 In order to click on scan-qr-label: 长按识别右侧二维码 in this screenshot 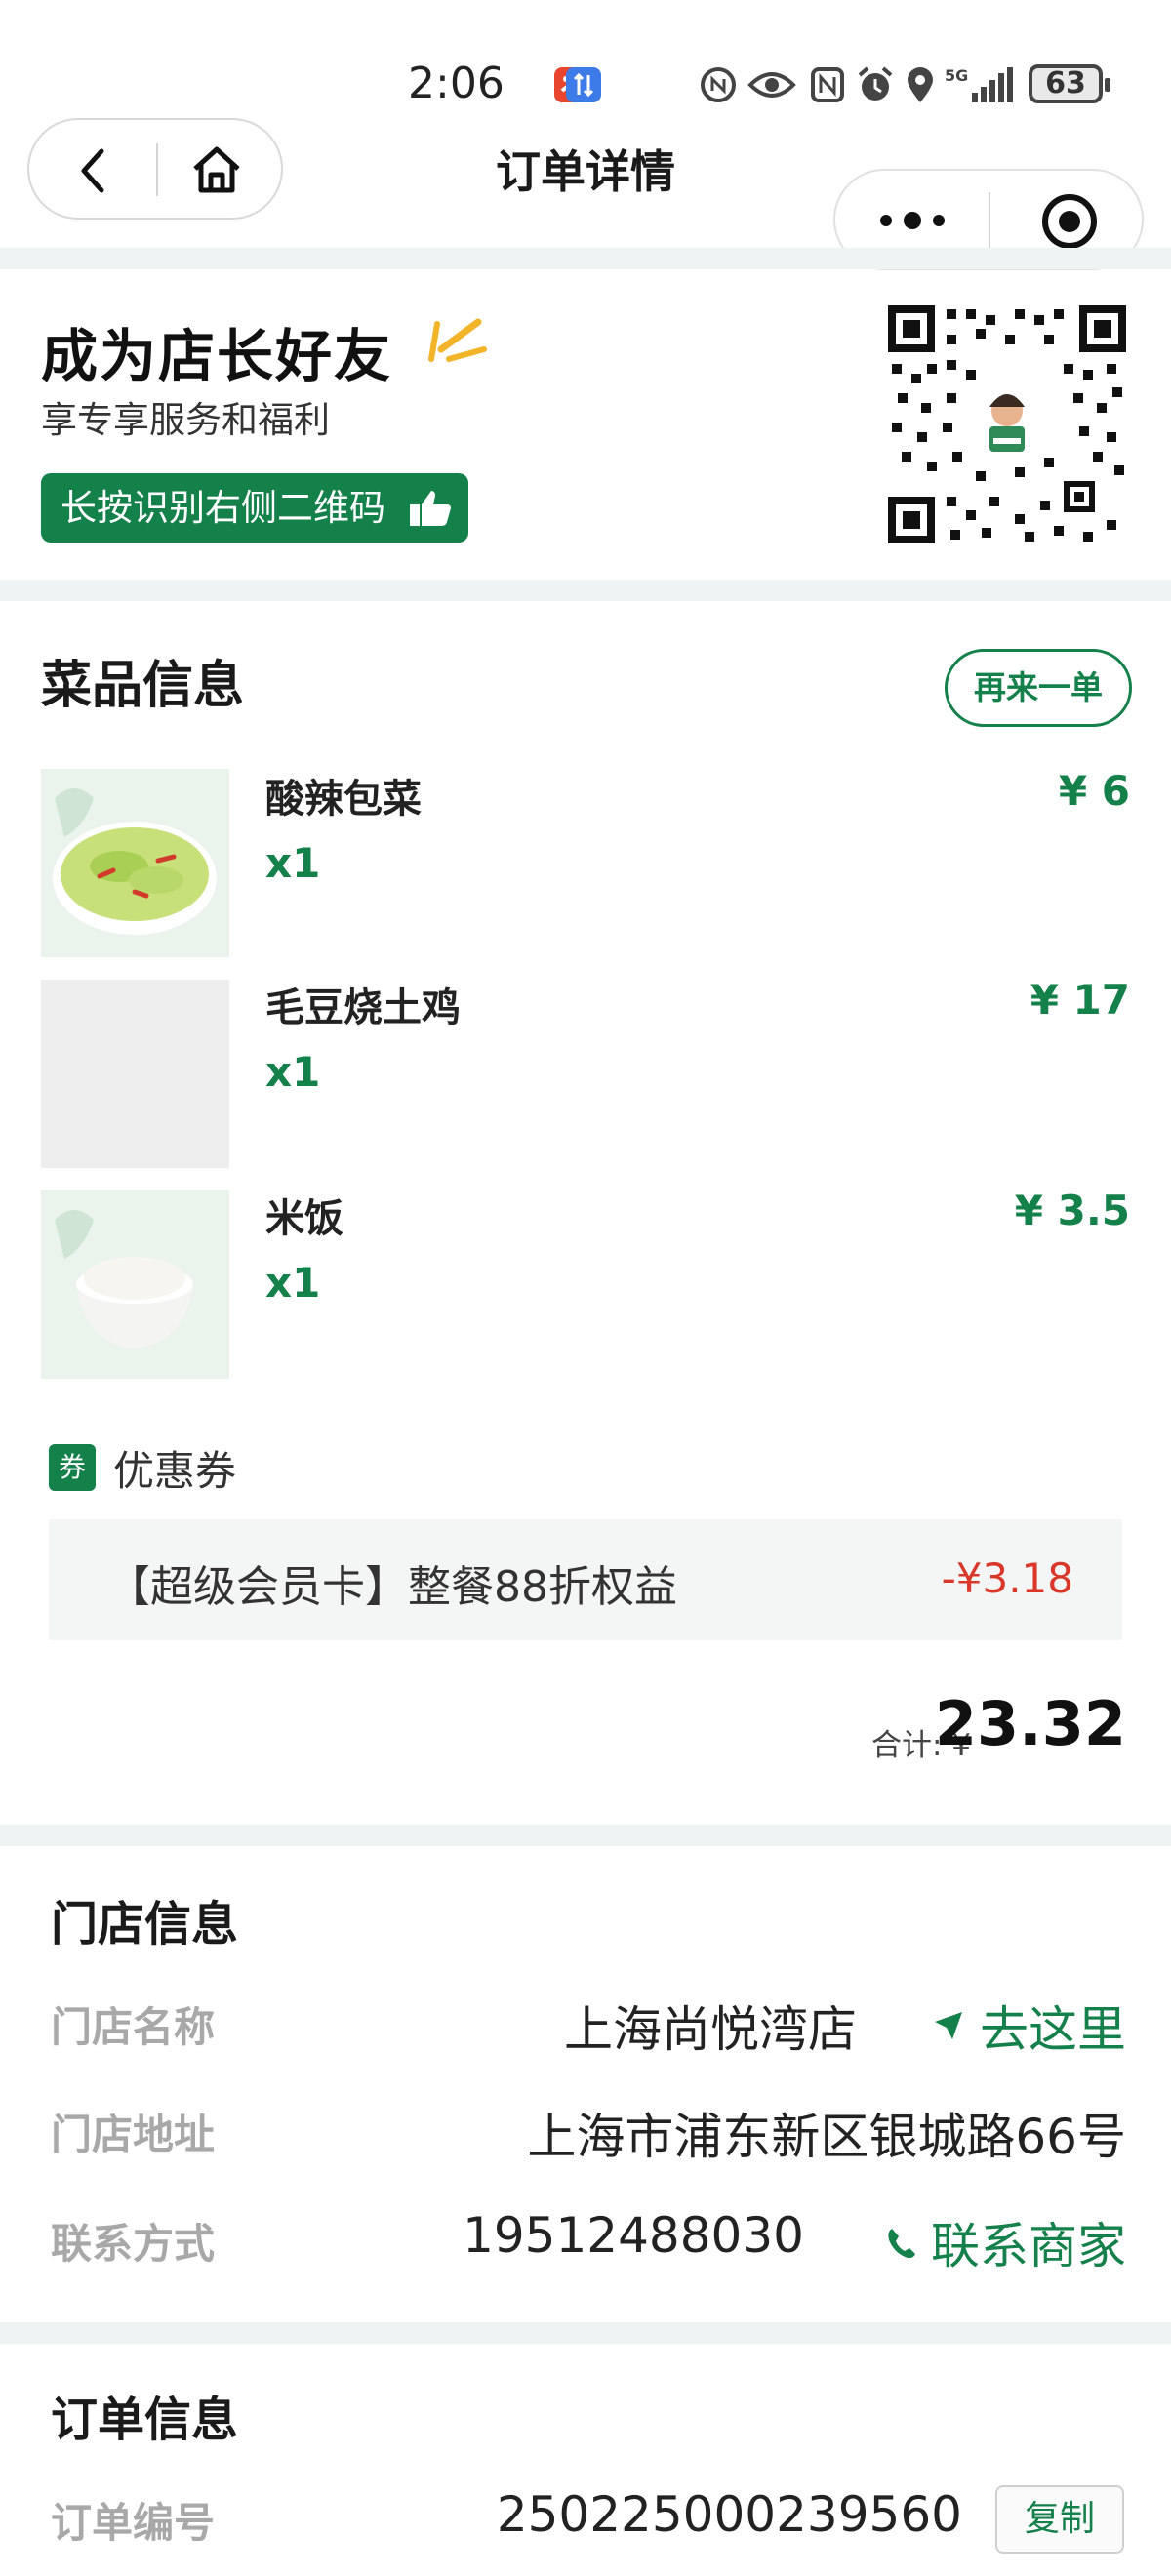, I will do `click(223, 508)`.